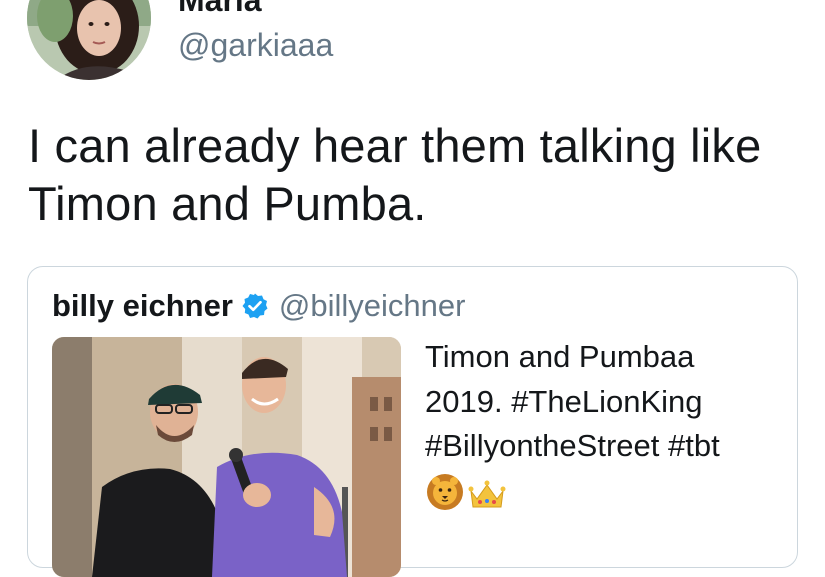  What do you see at coordinates (487, 500) in the screenshot?
I see `crown-icon` at bounding box center [487, 500].